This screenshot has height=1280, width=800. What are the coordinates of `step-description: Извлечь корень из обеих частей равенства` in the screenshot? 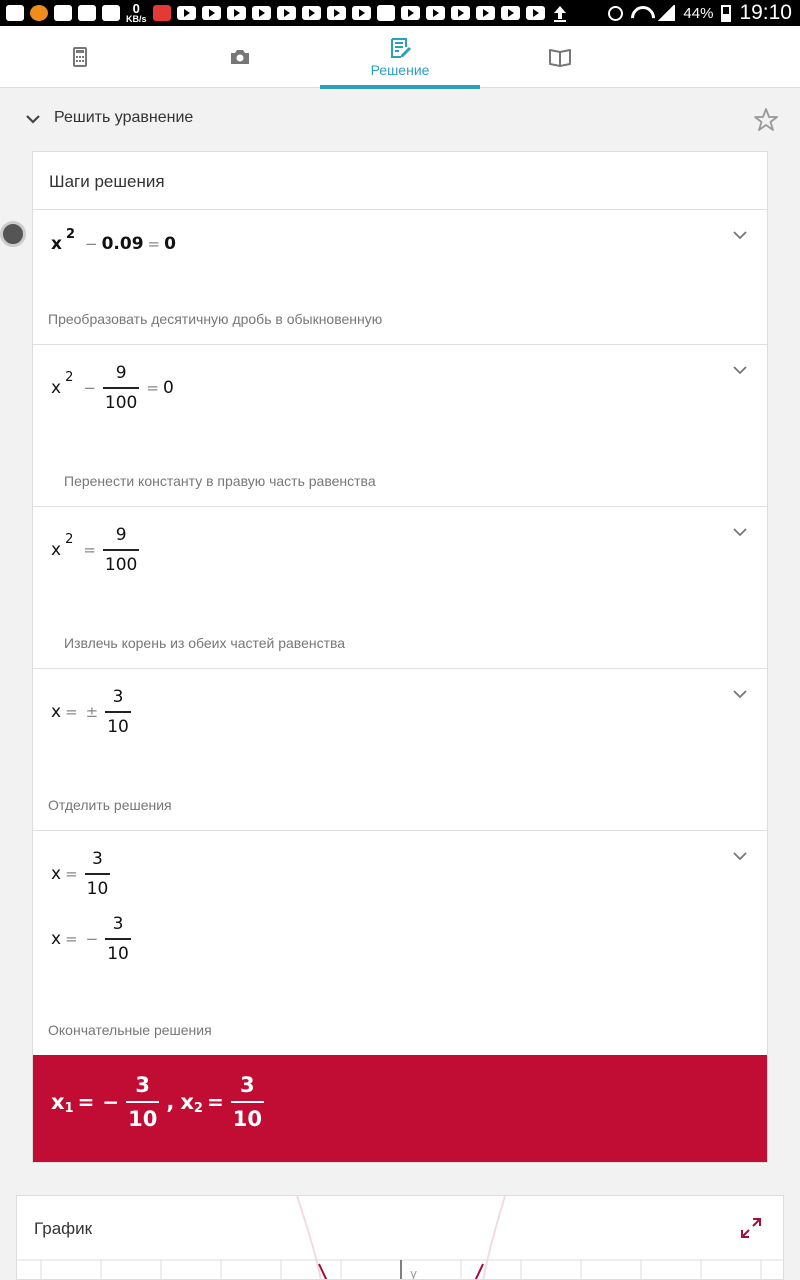 It's located at (205, 643).